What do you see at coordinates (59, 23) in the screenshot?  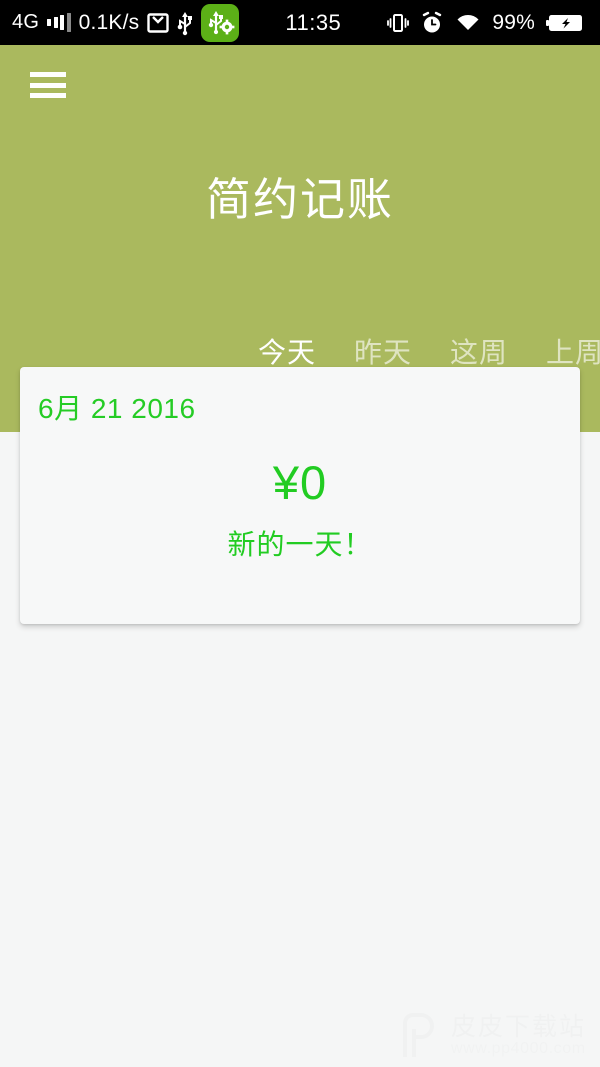 I see `signal-bars-icon` at bounding box center [59, 23].